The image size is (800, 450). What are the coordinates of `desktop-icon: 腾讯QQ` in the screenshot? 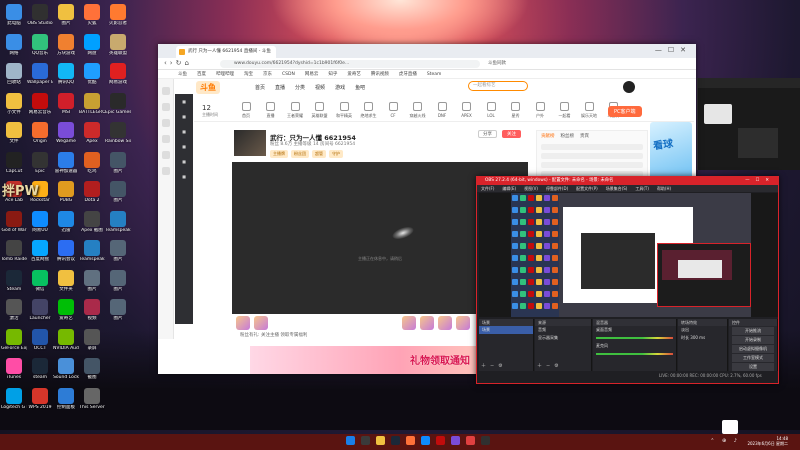 It's located at (66, 74).